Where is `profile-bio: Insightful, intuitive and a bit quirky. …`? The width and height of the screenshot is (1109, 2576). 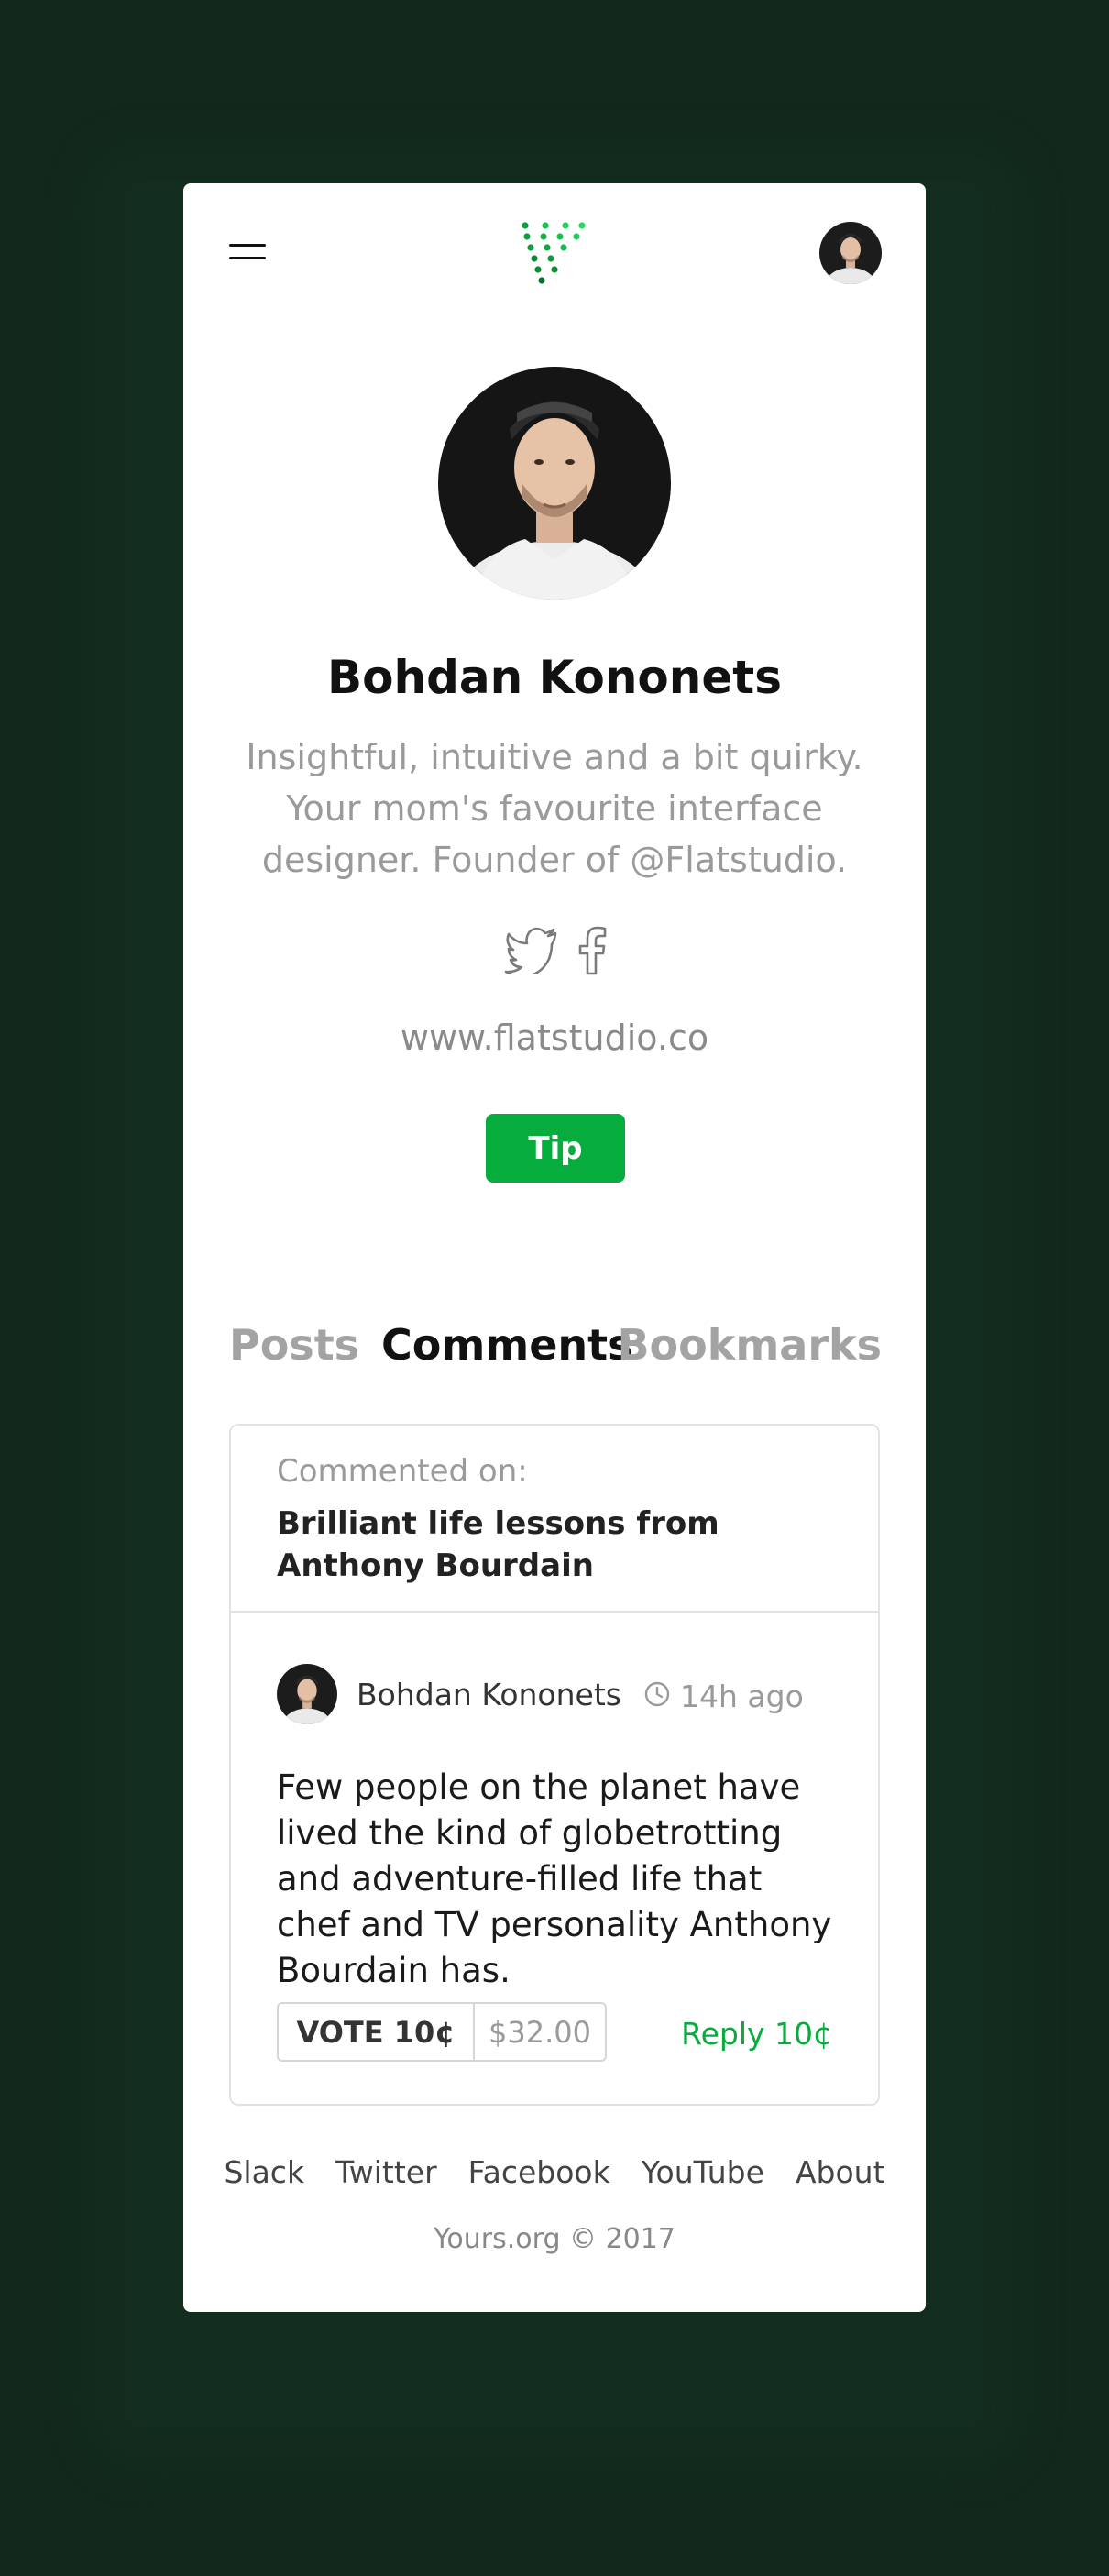
profile-bio: Insightful, intuitive and a bit quirky. … is located at coordinates (554, 808).